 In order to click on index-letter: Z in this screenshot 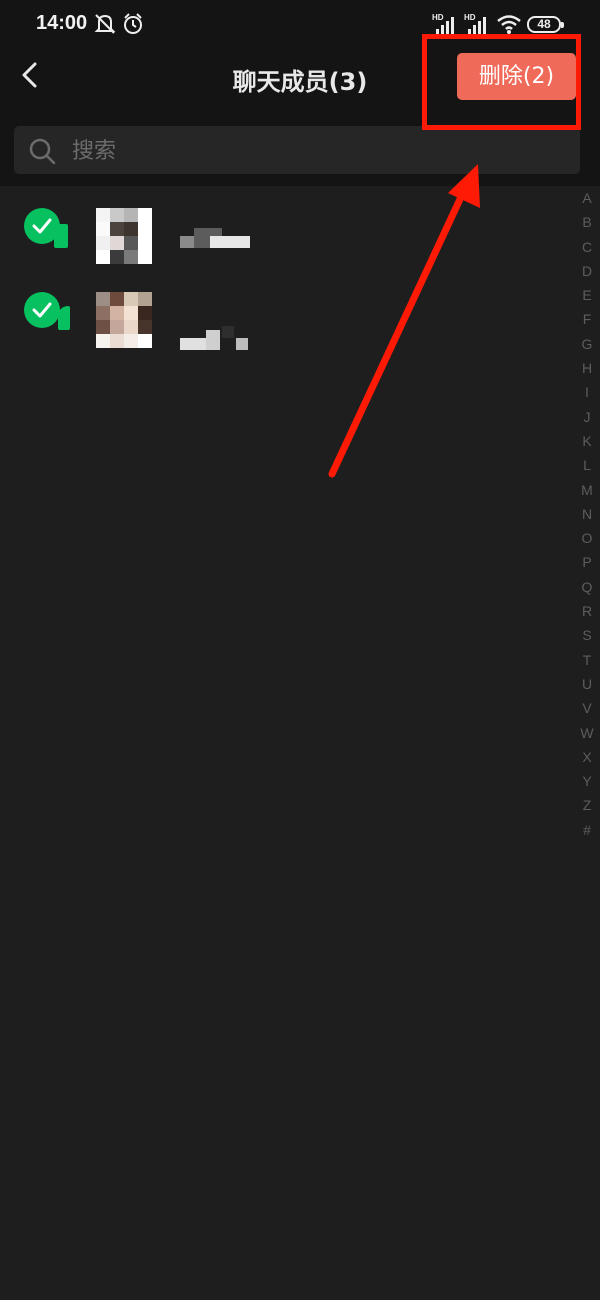, I will do `click(587, 805)`.